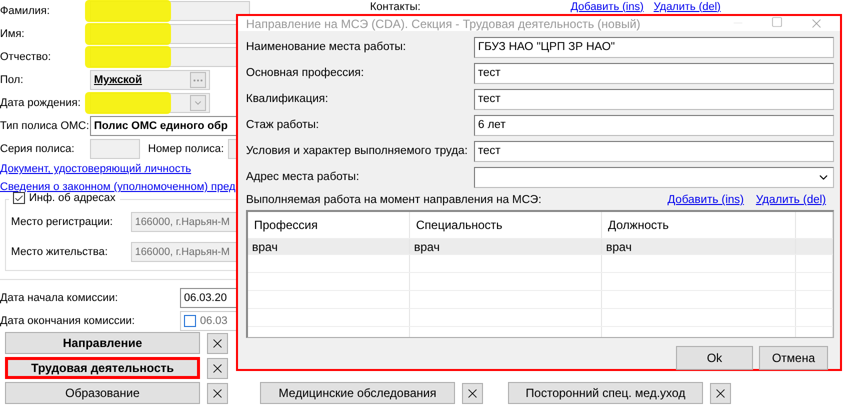 The width and height of the screenshot is (845, 414). Describe the element at coordinates (62, 222) in the screenshot. I see `field-label: Место регистрации:` at that location.